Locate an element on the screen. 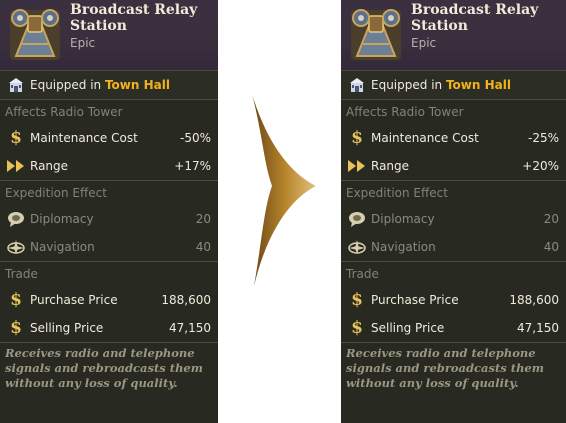 The height and width of the screenshot is (423, 566). maintenance-row: $ Maintenance Cost -50% is located at coordinates (109, 138).